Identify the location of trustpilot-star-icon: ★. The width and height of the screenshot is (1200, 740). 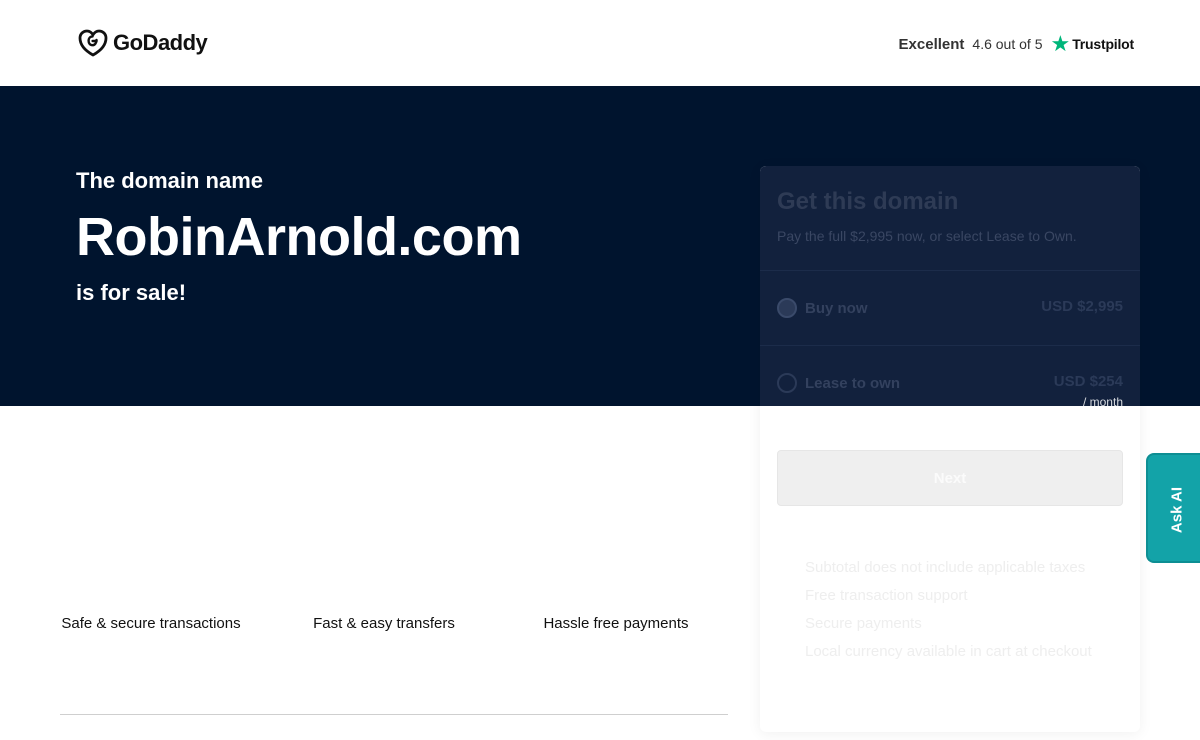
(1060, 43).